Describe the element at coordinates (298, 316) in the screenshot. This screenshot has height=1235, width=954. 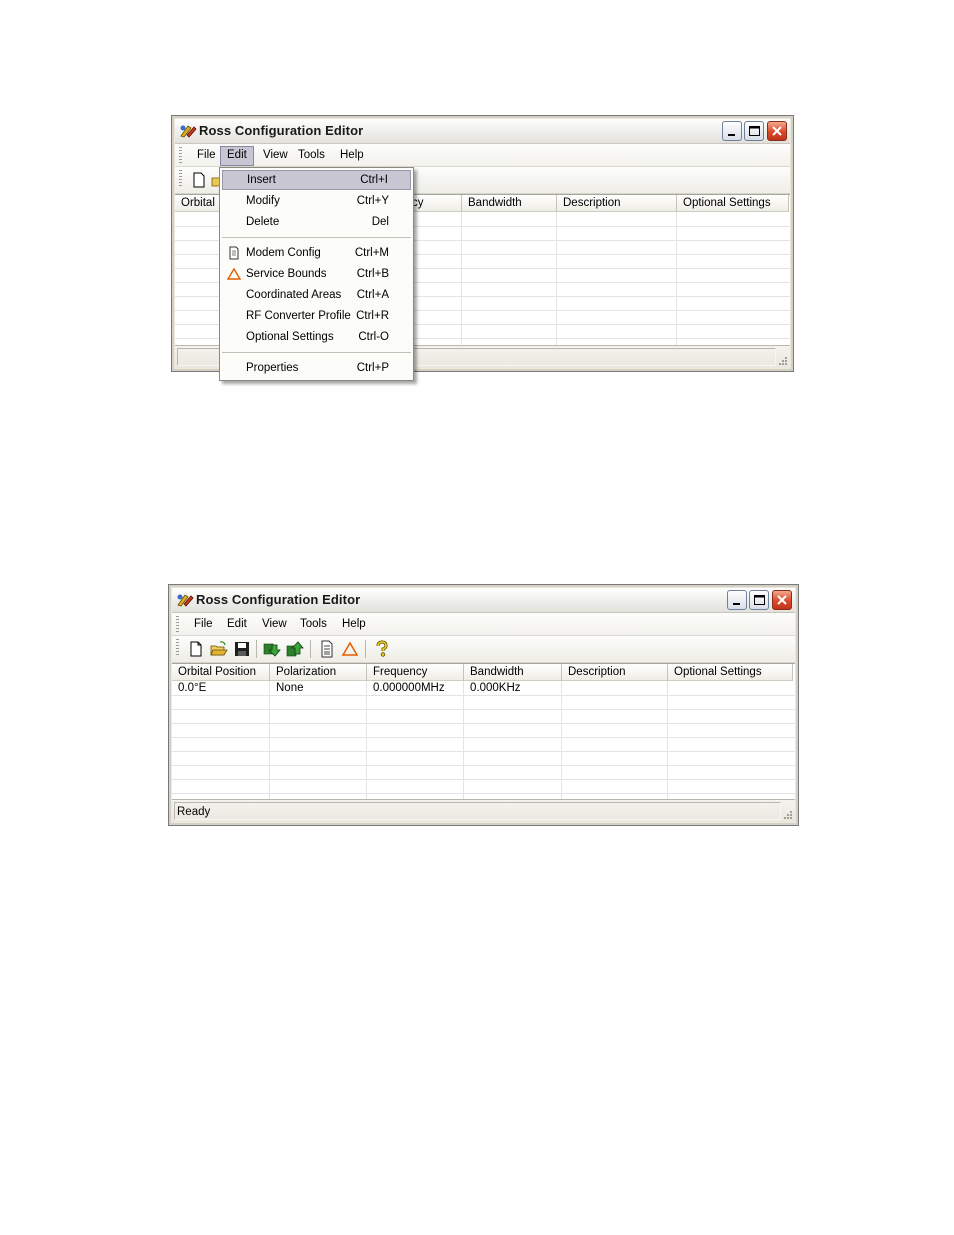
I see `menu-item-label: RF Converter Profile` at that location.